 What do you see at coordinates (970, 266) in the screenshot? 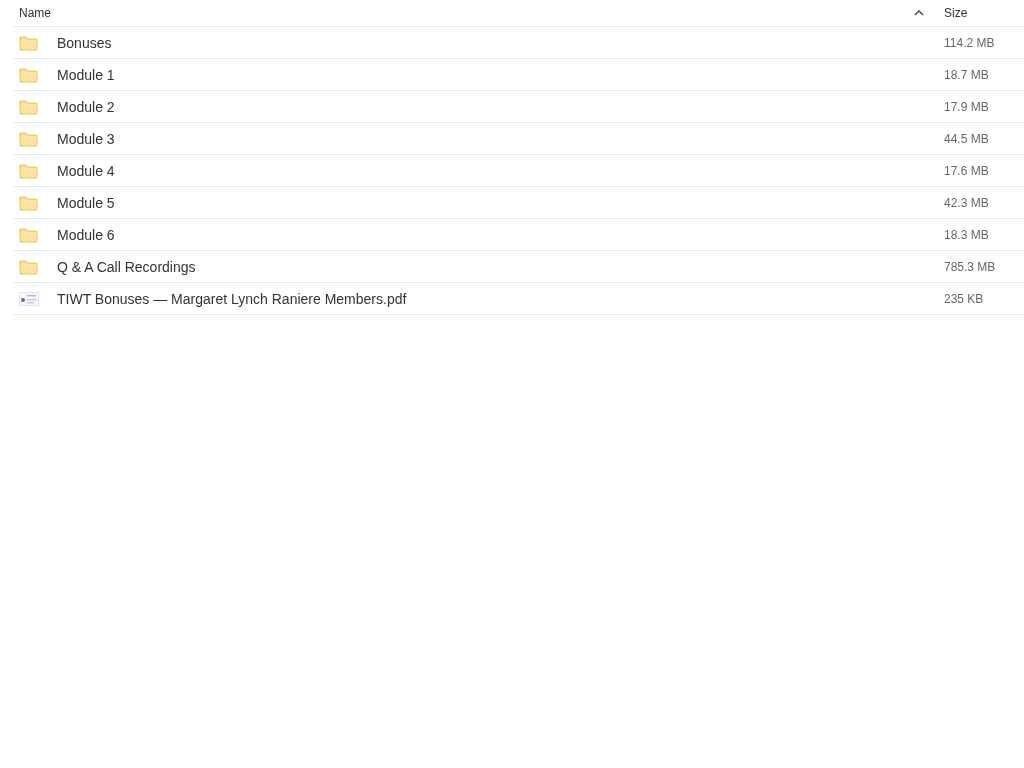
I see `file-size: 785.3 MB` at bounding box center [970, 266].